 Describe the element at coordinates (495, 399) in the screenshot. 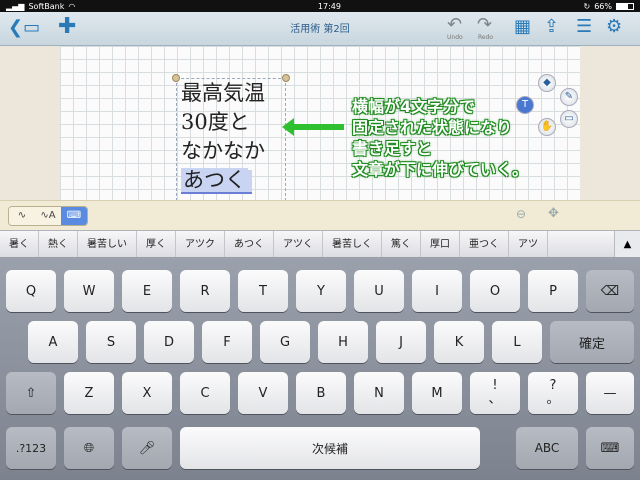

I see `key-bottom-char: 、` at that location.